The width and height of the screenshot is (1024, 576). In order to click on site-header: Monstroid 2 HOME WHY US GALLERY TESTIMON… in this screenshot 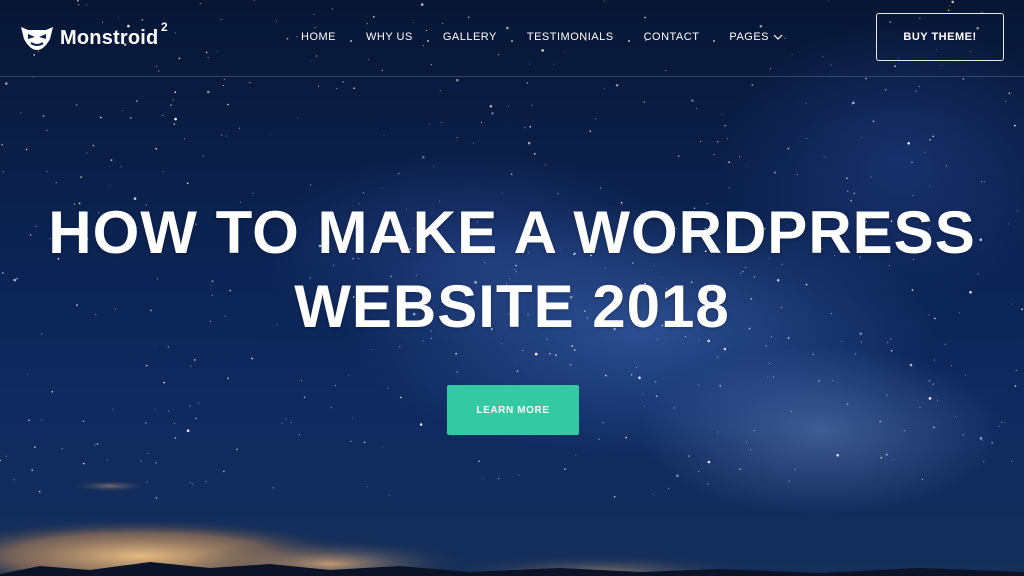, I will do `click(512, 38)`.